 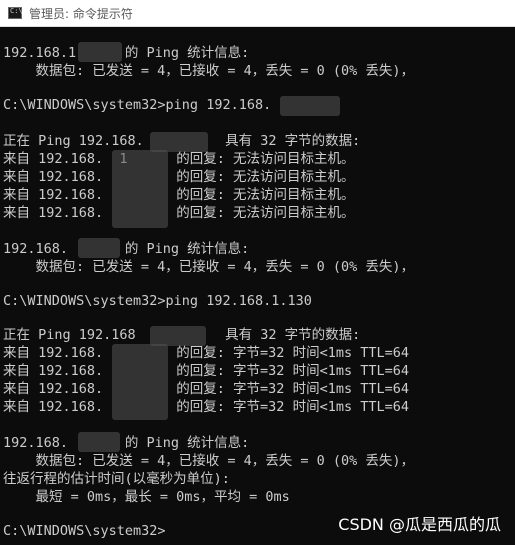 I want to click on console-line: 来自 192.168. 1 的回复: 无法访问目标主机。, so click(x=179, y=159).